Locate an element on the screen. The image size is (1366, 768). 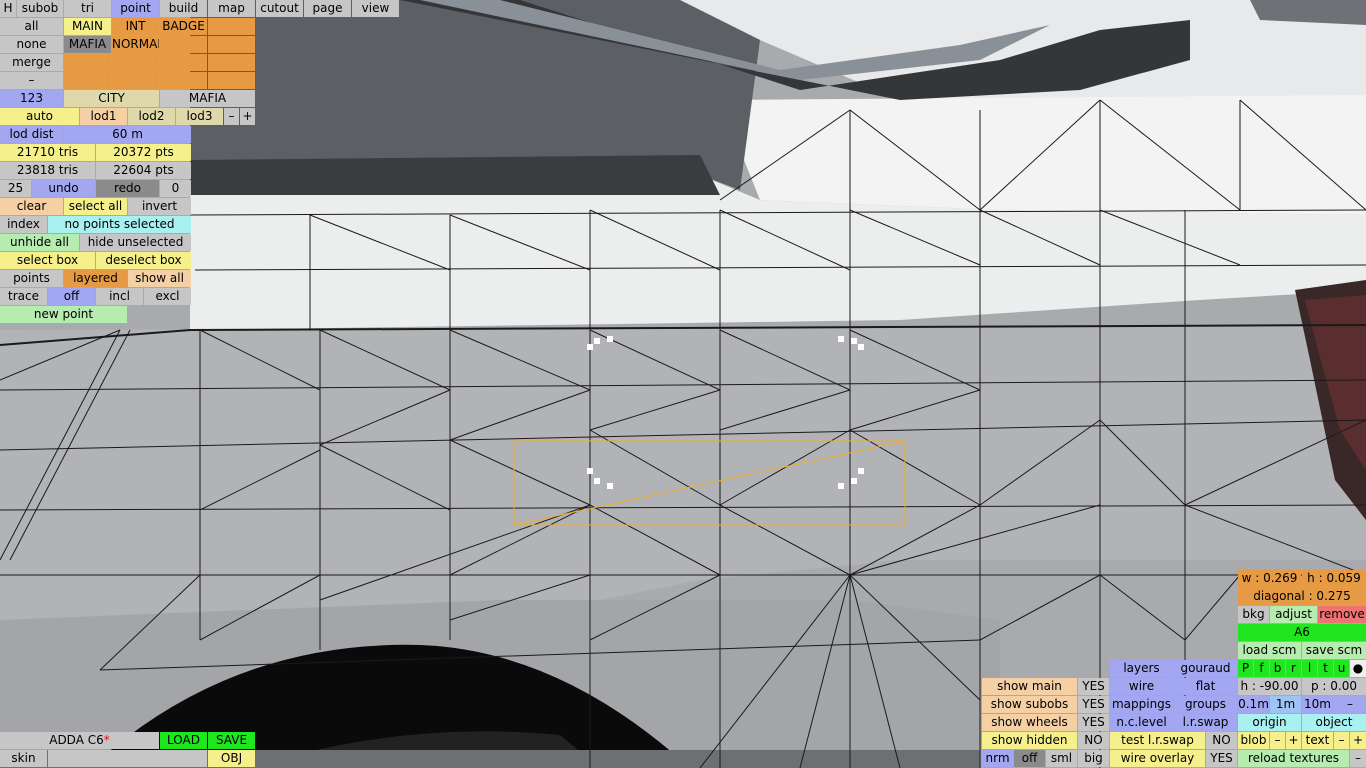
obj-button: OBJ is located at coordinates (231, 758).